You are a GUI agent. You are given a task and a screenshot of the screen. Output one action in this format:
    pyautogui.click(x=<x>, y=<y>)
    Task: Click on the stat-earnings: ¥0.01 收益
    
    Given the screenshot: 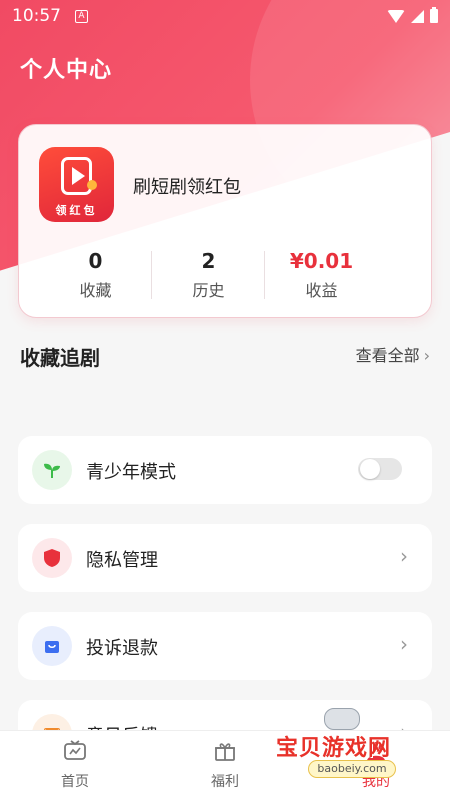 What is the action you would take?
    pyautogui.click(x=321, y=275)
    